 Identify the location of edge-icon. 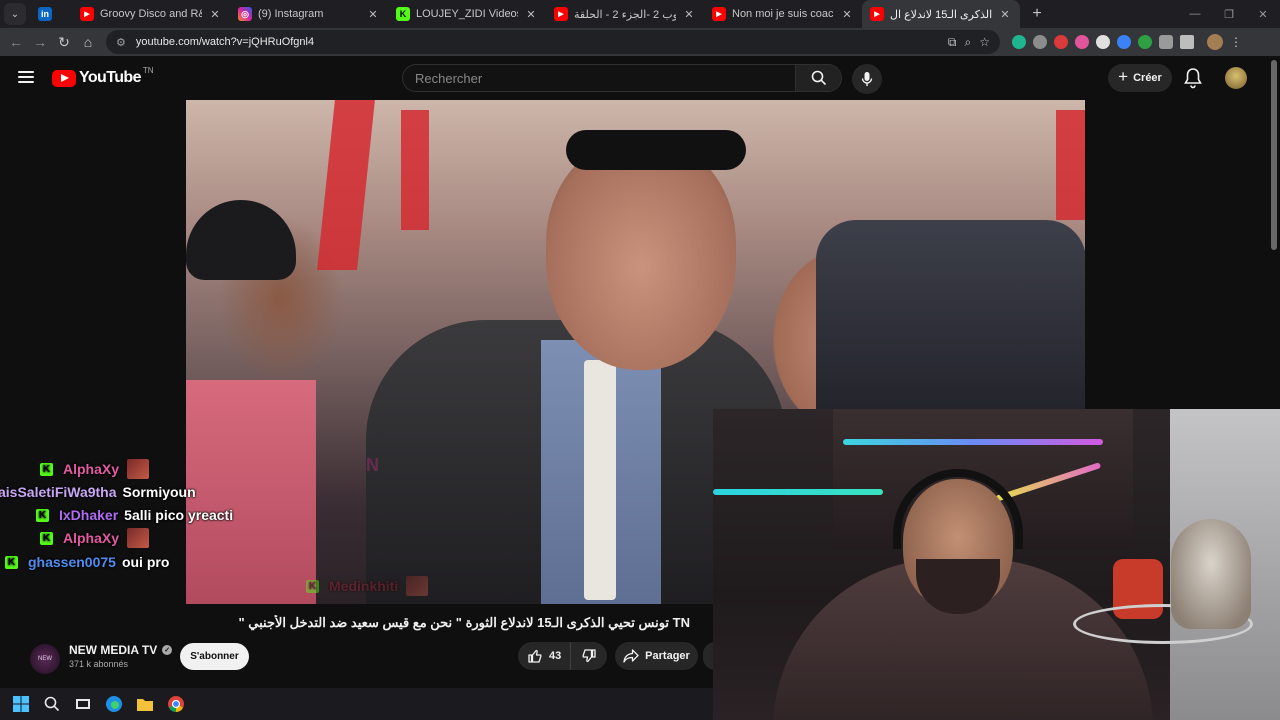
(114, 704).